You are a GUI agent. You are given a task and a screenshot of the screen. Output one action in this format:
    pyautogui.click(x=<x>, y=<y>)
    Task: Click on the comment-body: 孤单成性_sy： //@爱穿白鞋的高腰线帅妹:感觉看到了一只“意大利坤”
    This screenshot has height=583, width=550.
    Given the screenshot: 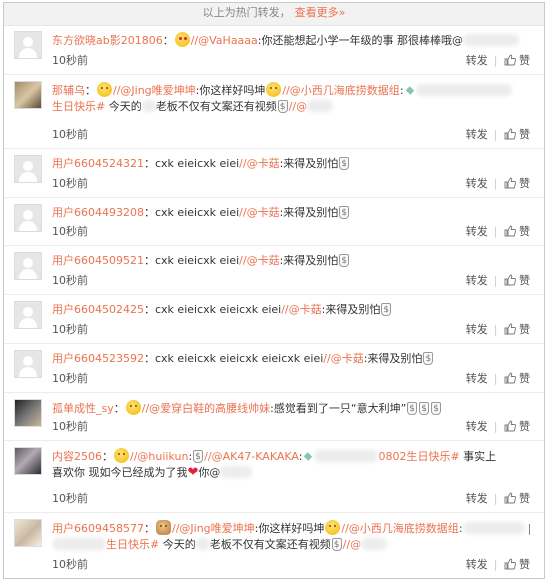 What is the action you would take?
    pyautogui.click(x=291, y=408)
    